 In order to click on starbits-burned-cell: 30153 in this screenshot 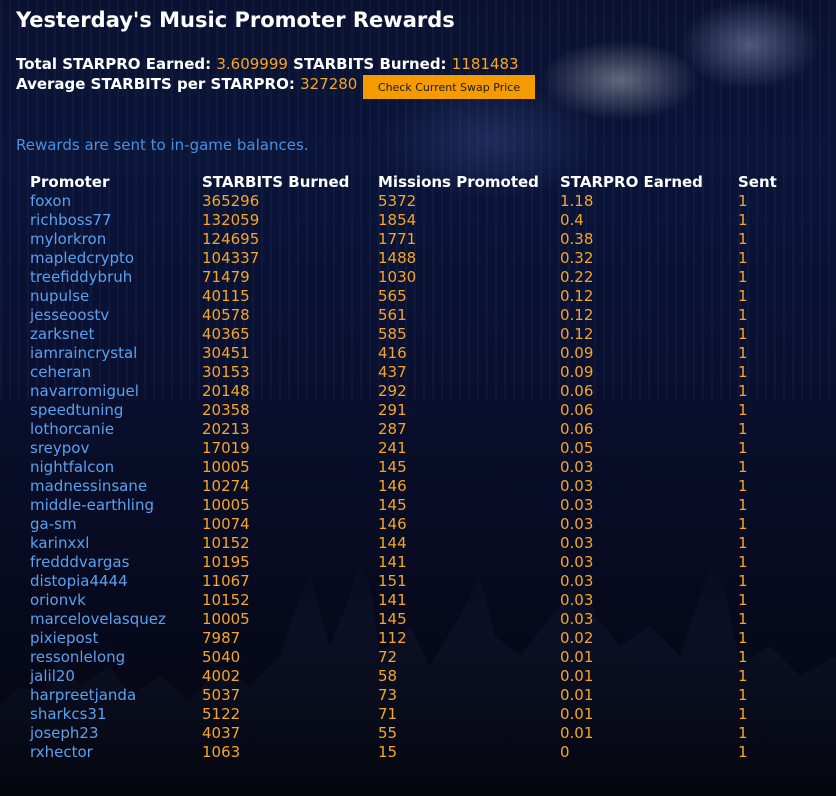, I will do `click(226, 372)`.